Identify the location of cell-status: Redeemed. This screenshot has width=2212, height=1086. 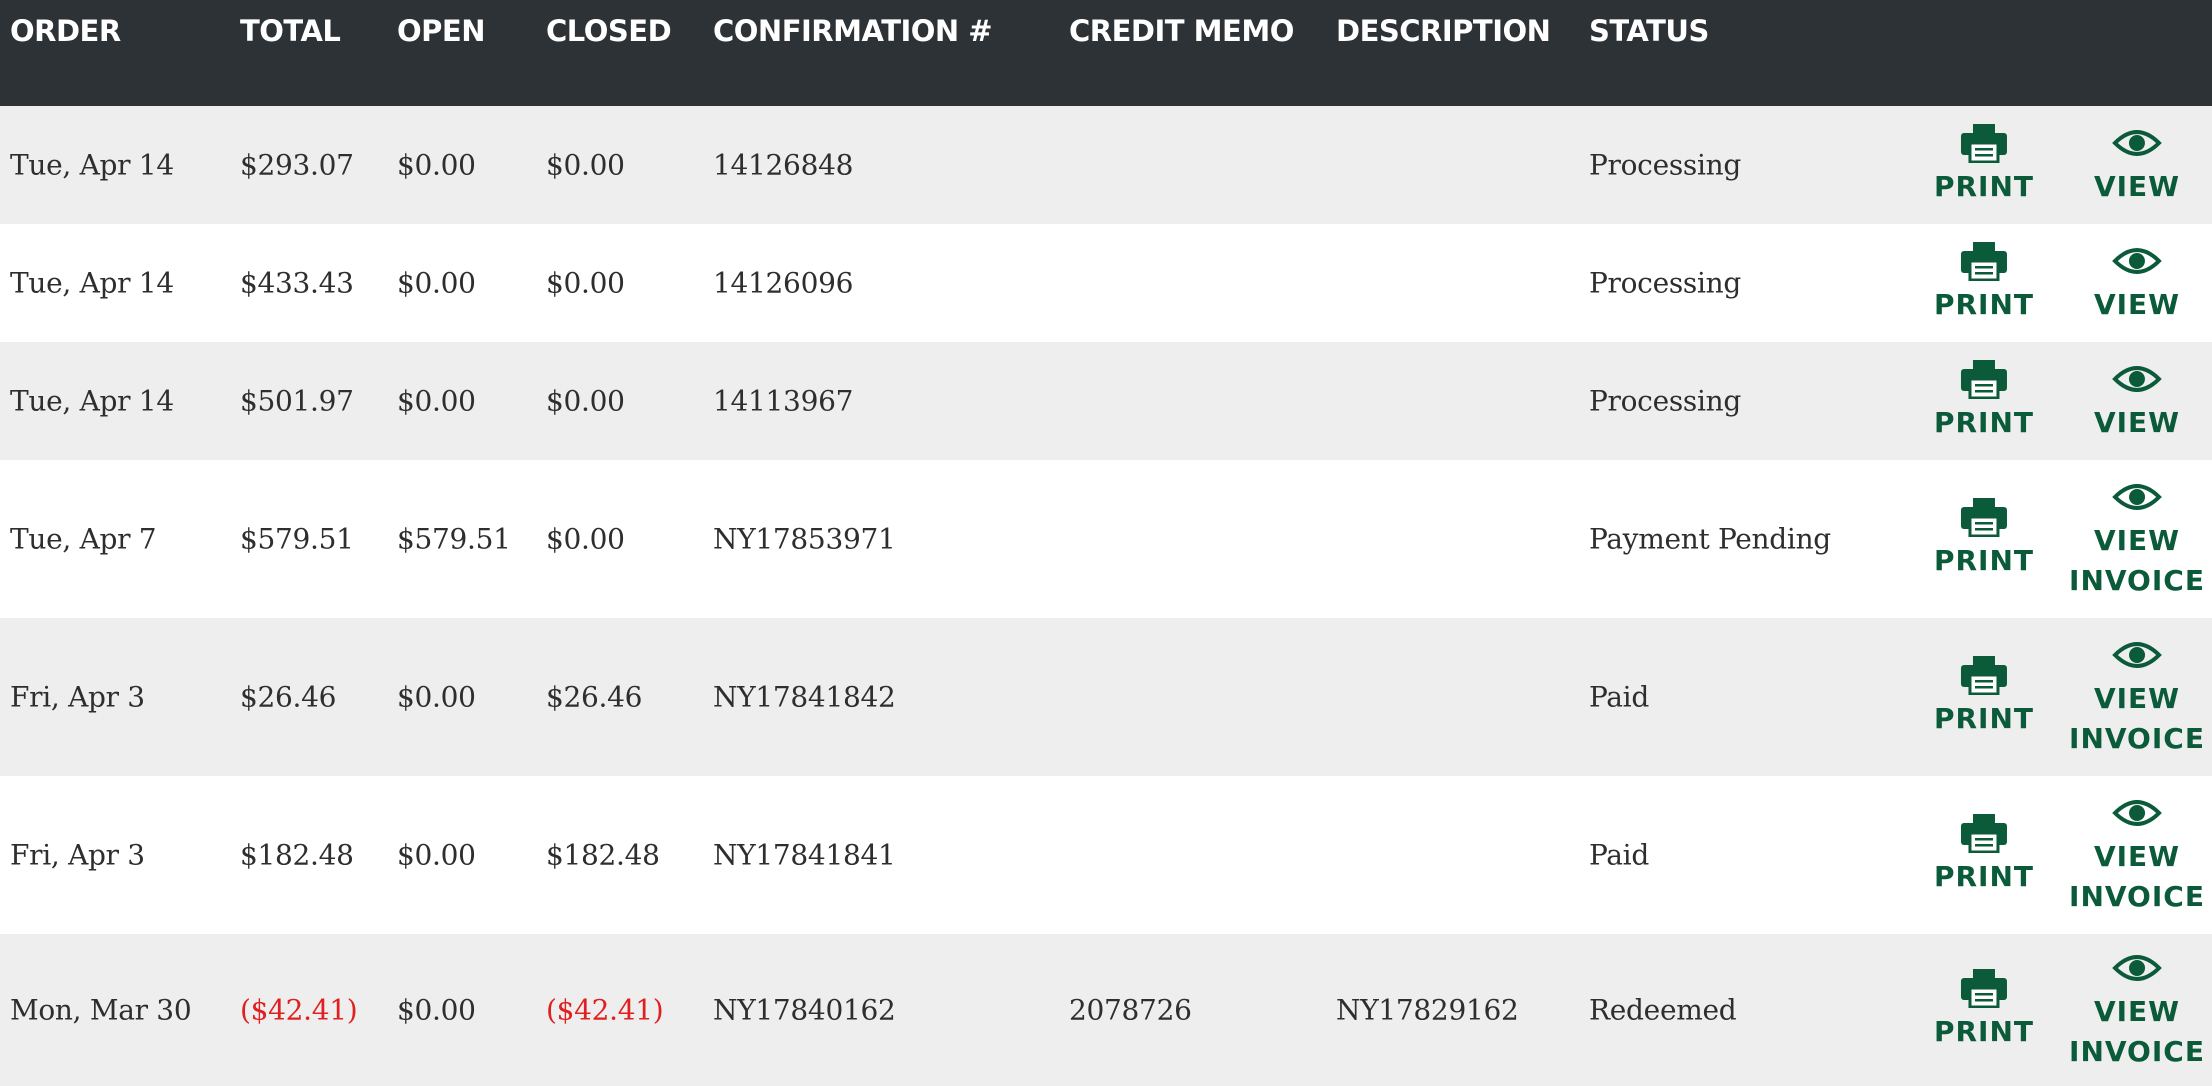
(1663, 1010).